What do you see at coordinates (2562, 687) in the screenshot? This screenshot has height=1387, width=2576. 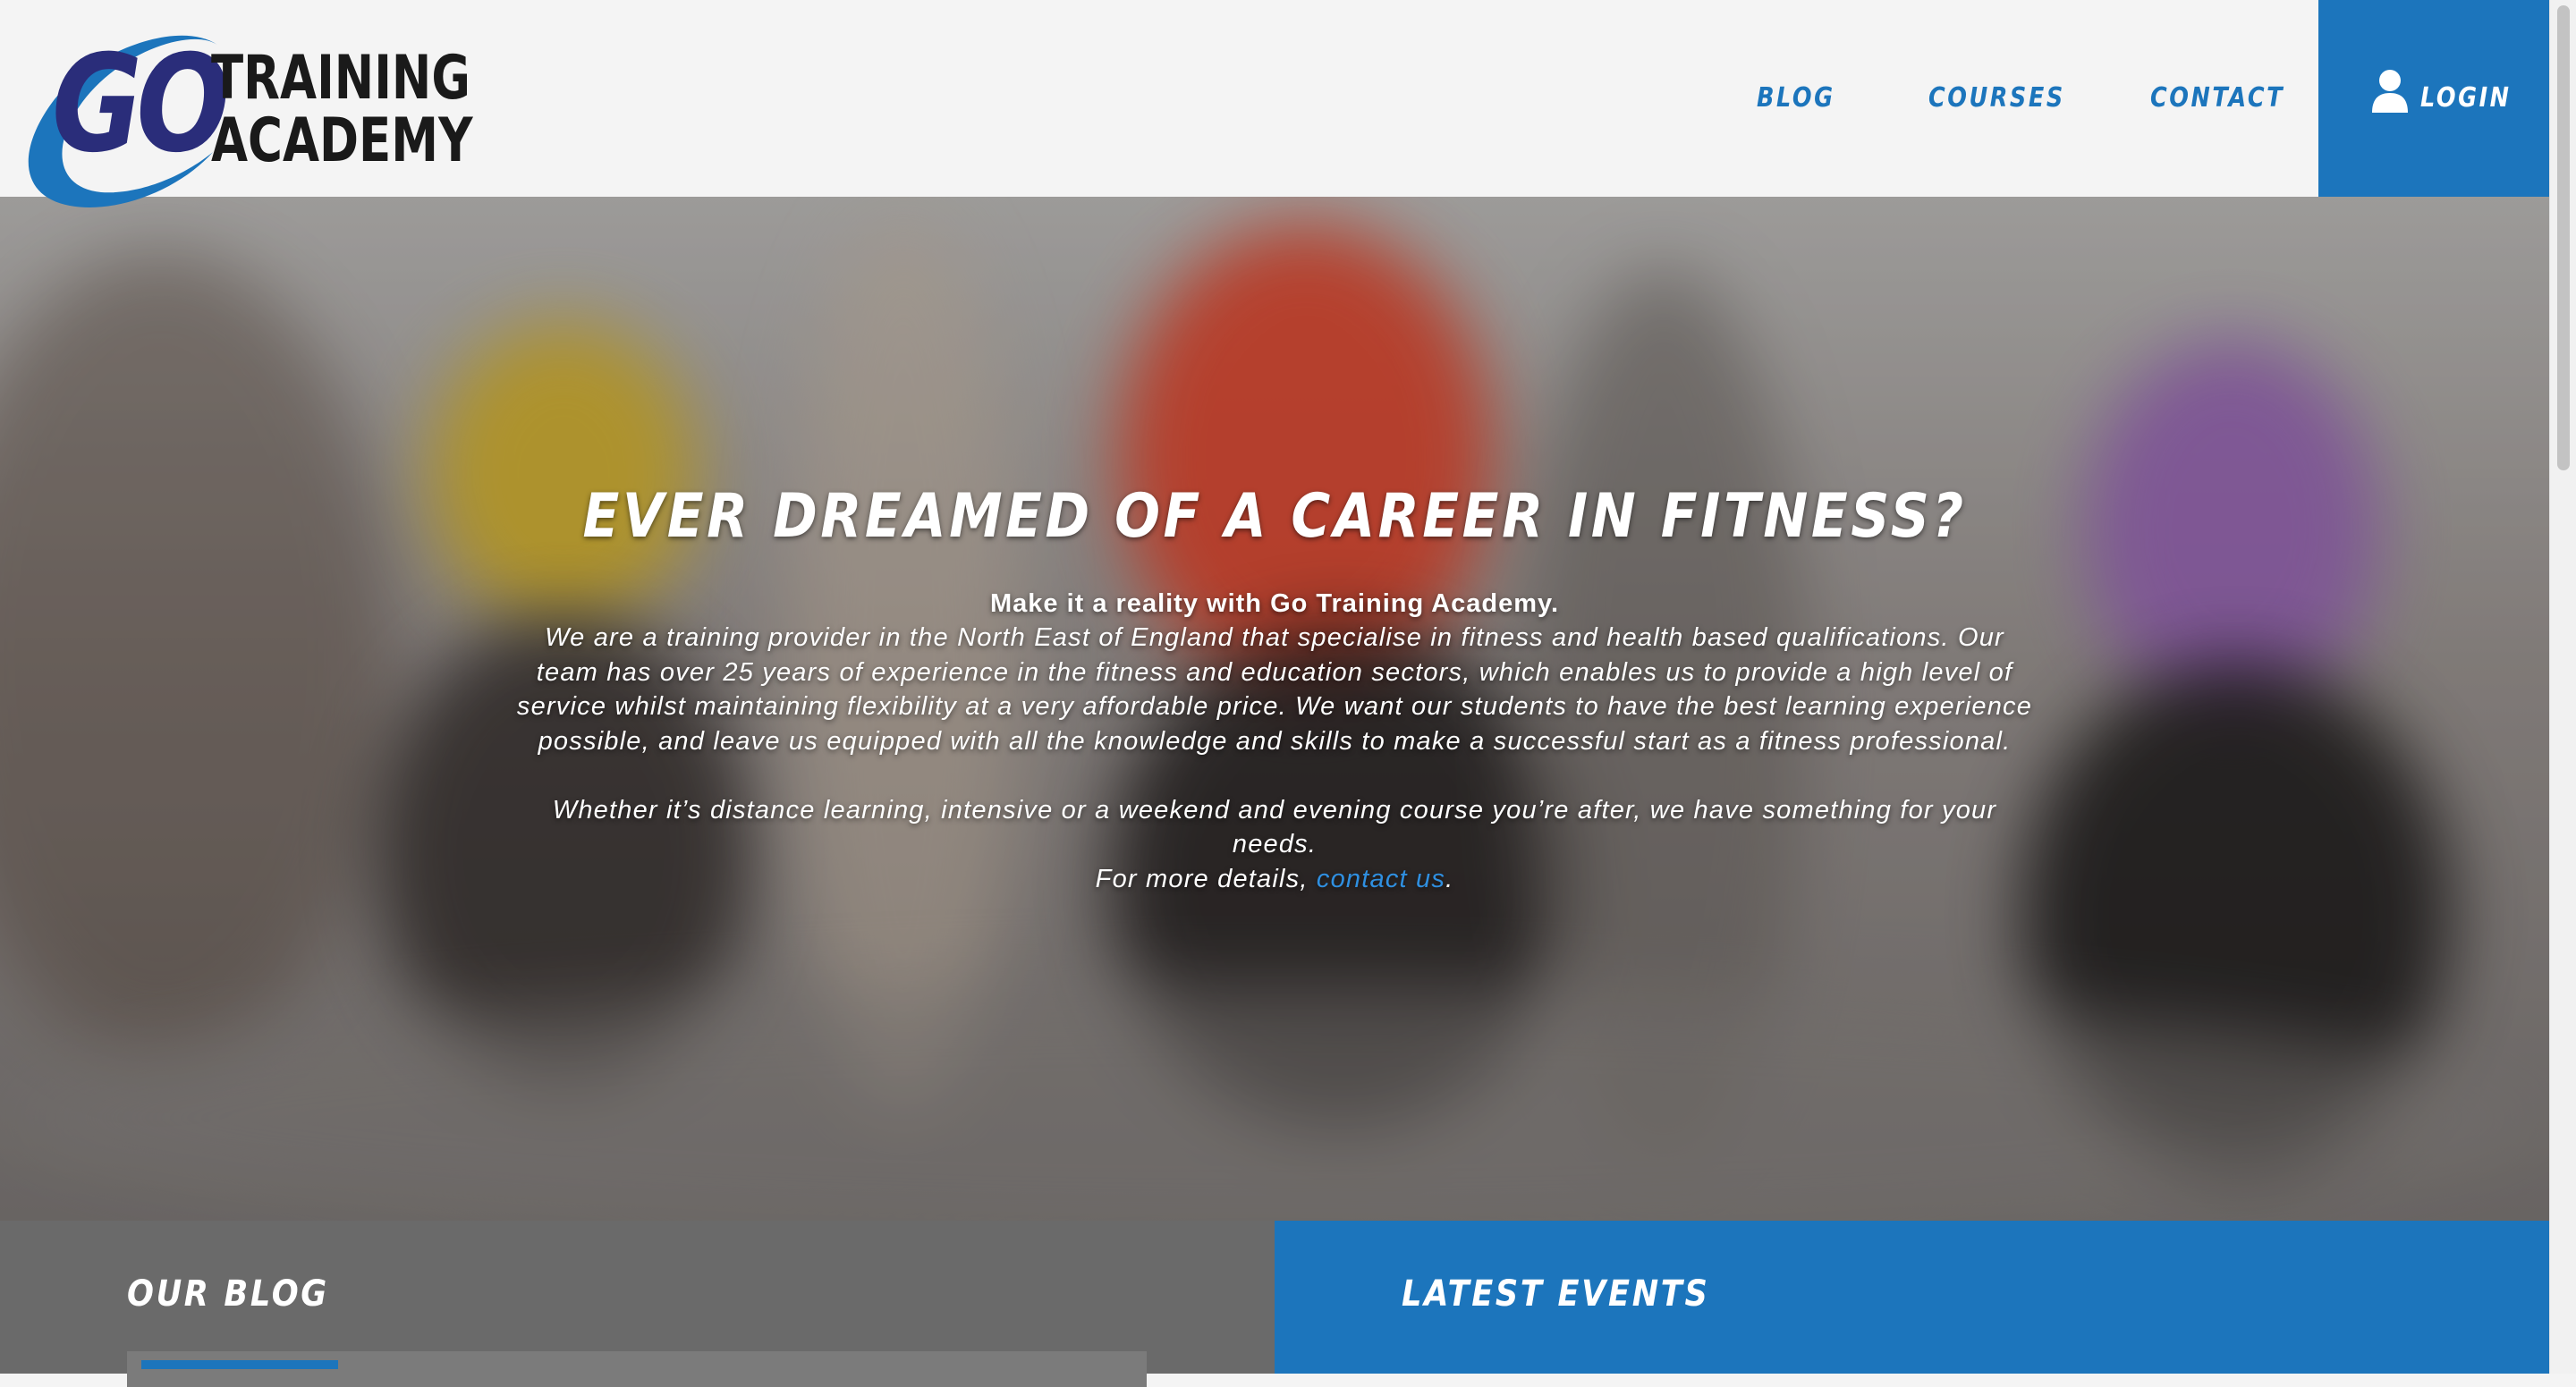 I see `page-scrollbar` at bounding box center [2562, 687].